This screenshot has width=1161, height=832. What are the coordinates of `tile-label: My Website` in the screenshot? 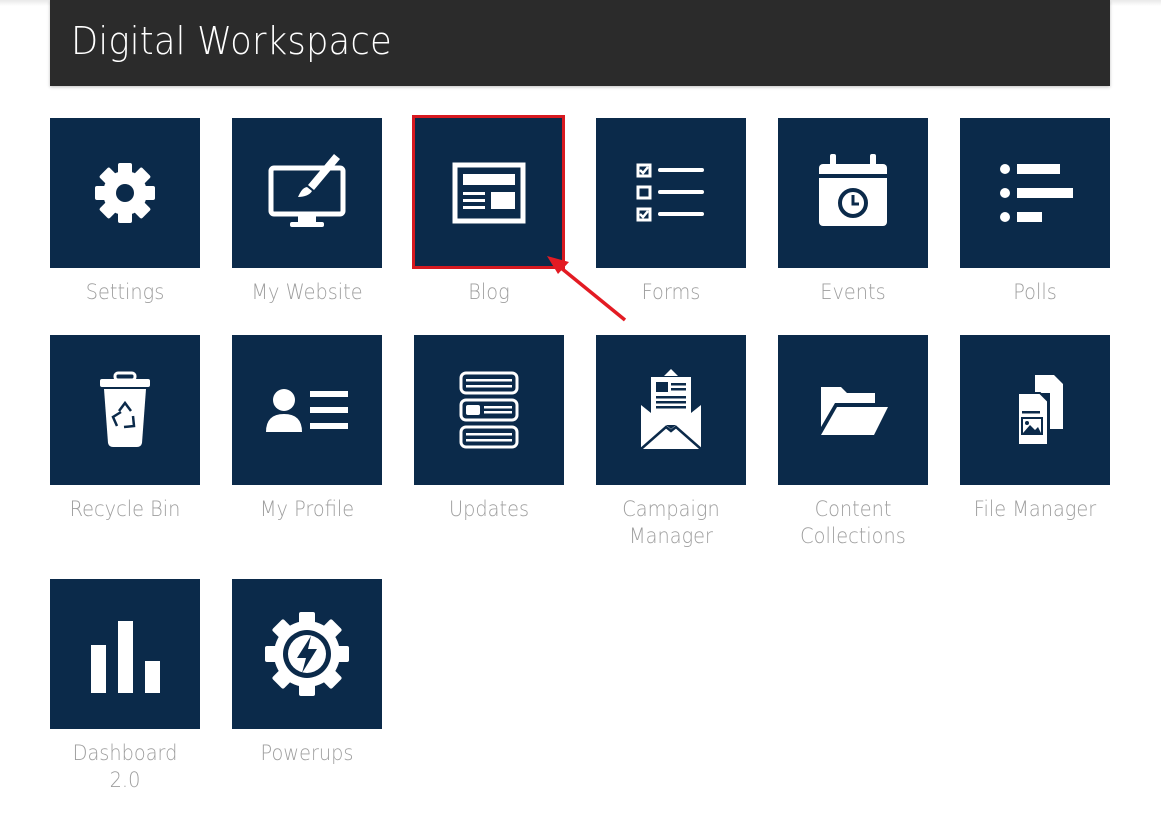 It's located at (307, 292).